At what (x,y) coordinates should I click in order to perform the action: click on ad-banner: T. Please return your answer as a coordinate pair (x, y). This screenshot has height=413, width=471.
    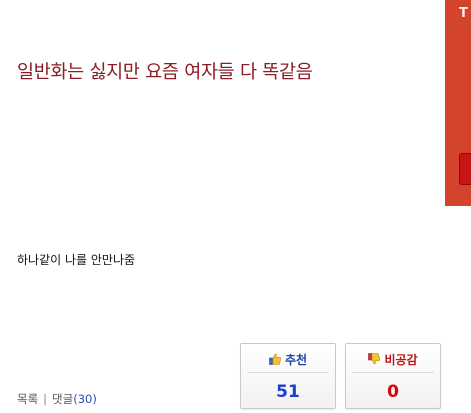
    Looking at the image, I should click on (458, 103).